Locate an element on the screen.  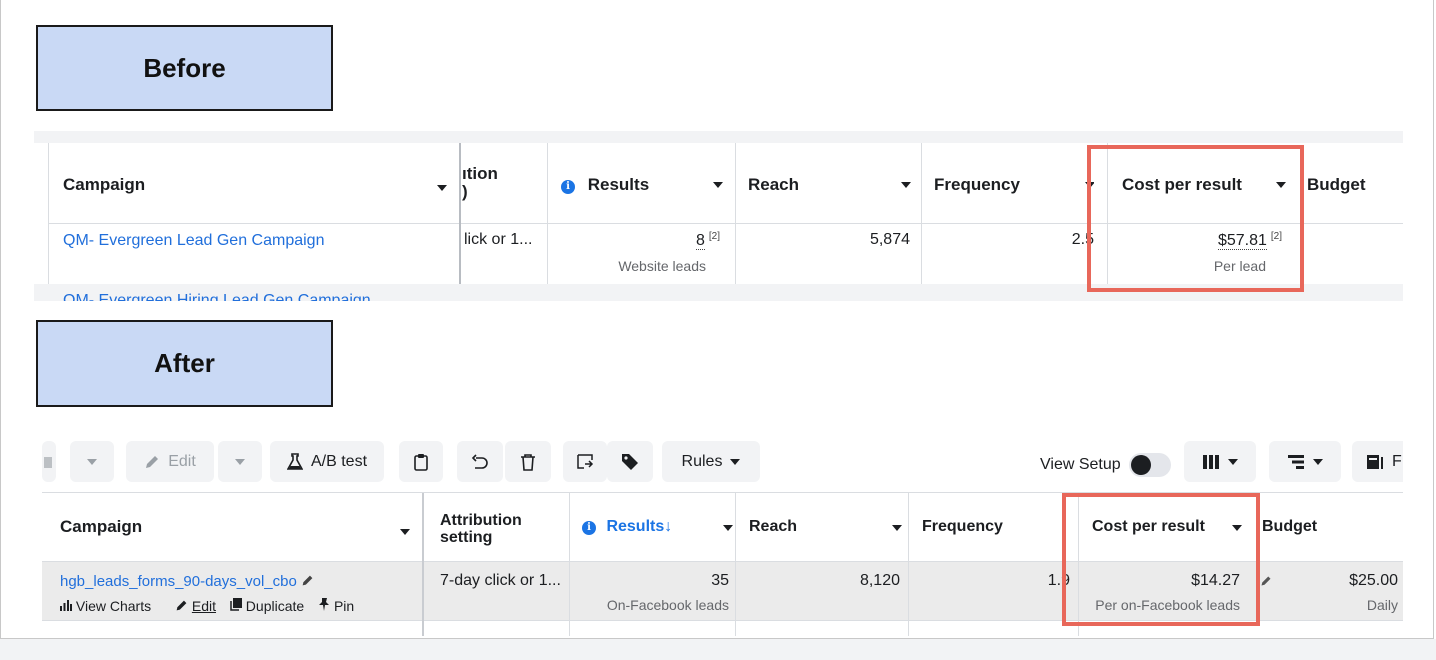
after-label: After is located at coordinates (184, 363).